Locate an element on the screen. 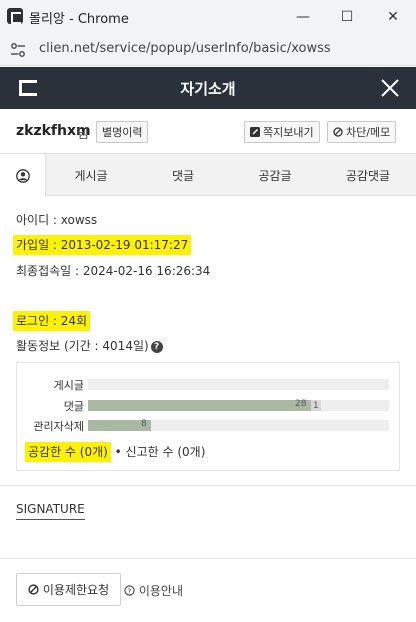 This screenshot has width=416, height=622. login-count: 로그인 : 24회 is located at coordinates (52, 321).